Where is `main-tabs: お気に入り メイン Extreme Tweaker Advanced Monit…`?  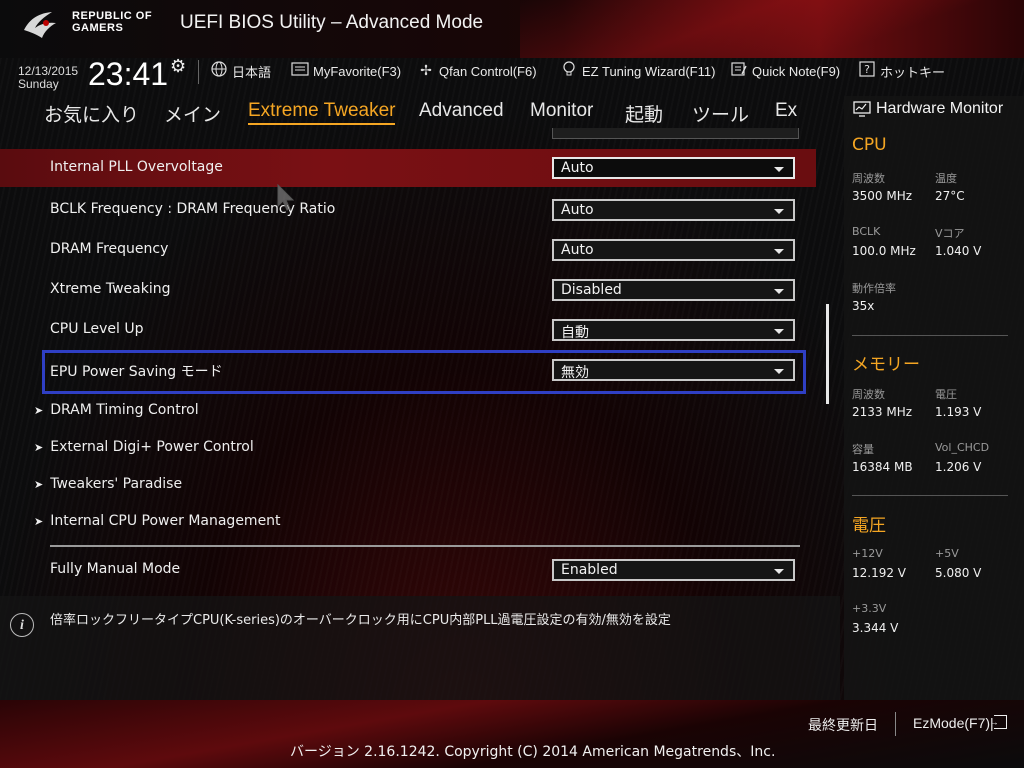
main-tabs: お気に入り メイン Extreme Tweaker Advanced Monit… is located at coordinates (415, 112).